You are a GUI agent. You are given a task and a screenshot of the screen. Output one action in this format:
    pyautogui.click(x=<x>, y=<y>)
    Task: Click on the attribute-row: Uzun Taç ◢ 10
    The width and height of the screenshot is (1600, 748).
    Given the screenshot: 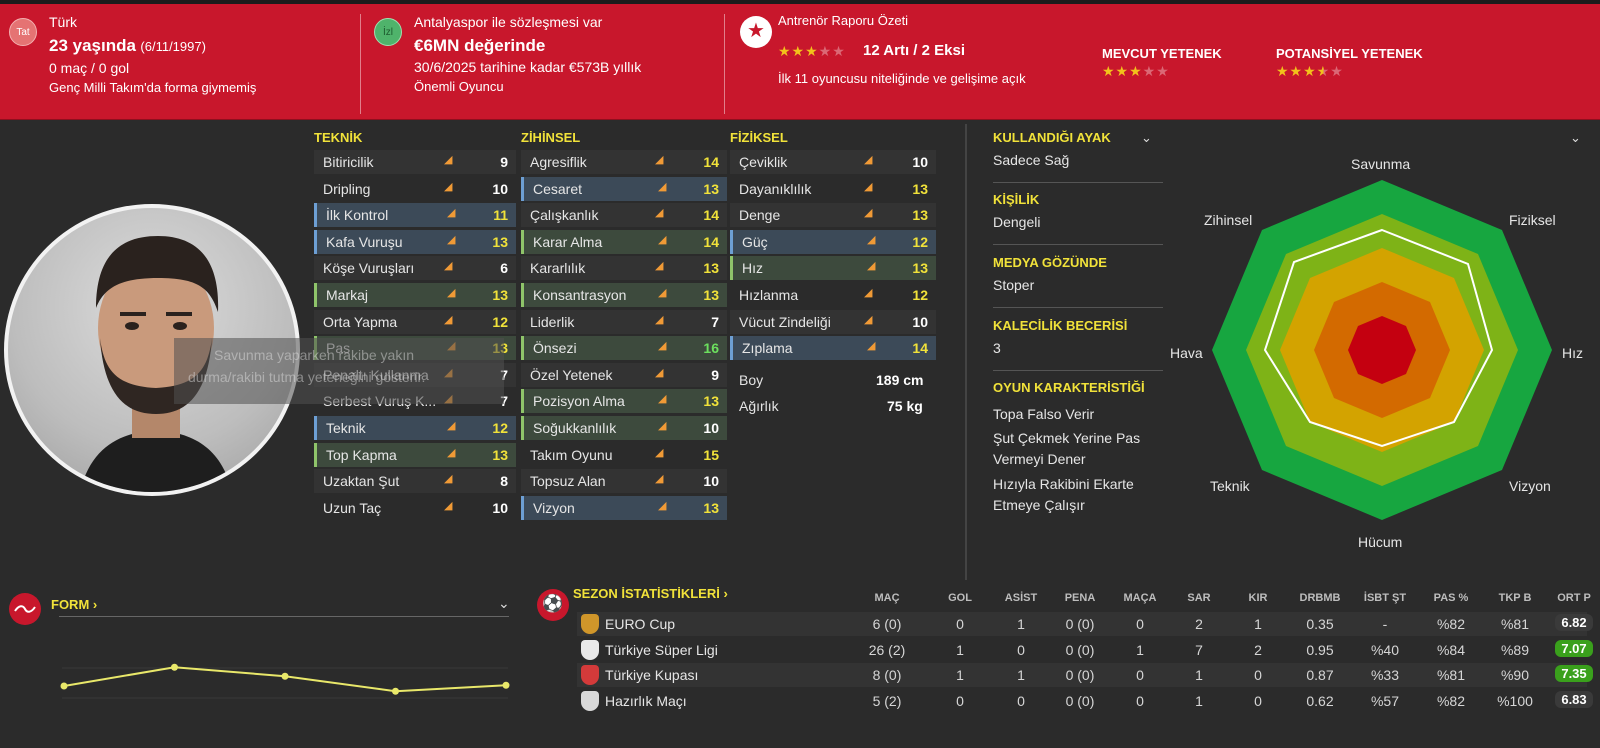 What is the action you would take?
    pyautogui.click(x=415, y=507)
    